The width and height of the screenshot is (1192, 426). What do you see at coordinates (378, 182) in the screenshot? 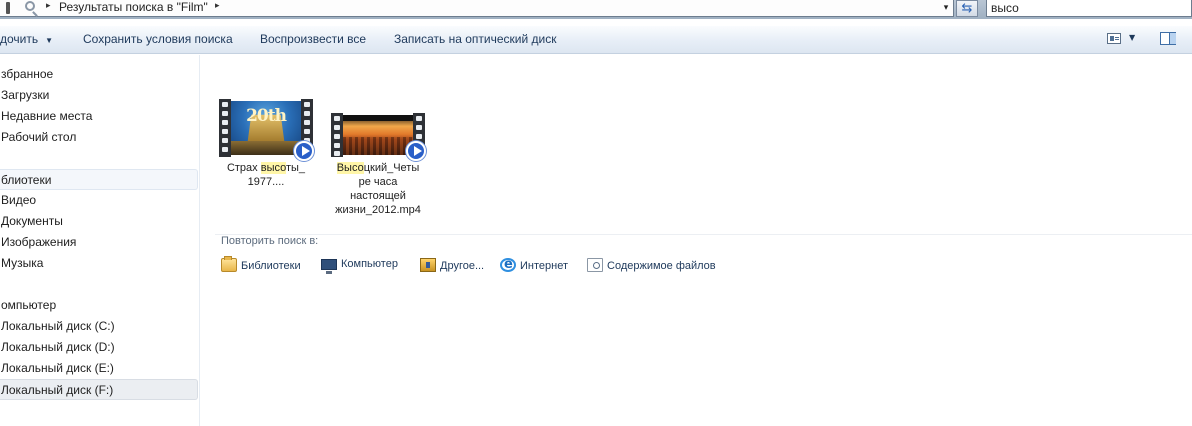
I see `file-name-part: ре часа` at bounding box center [378, 182].